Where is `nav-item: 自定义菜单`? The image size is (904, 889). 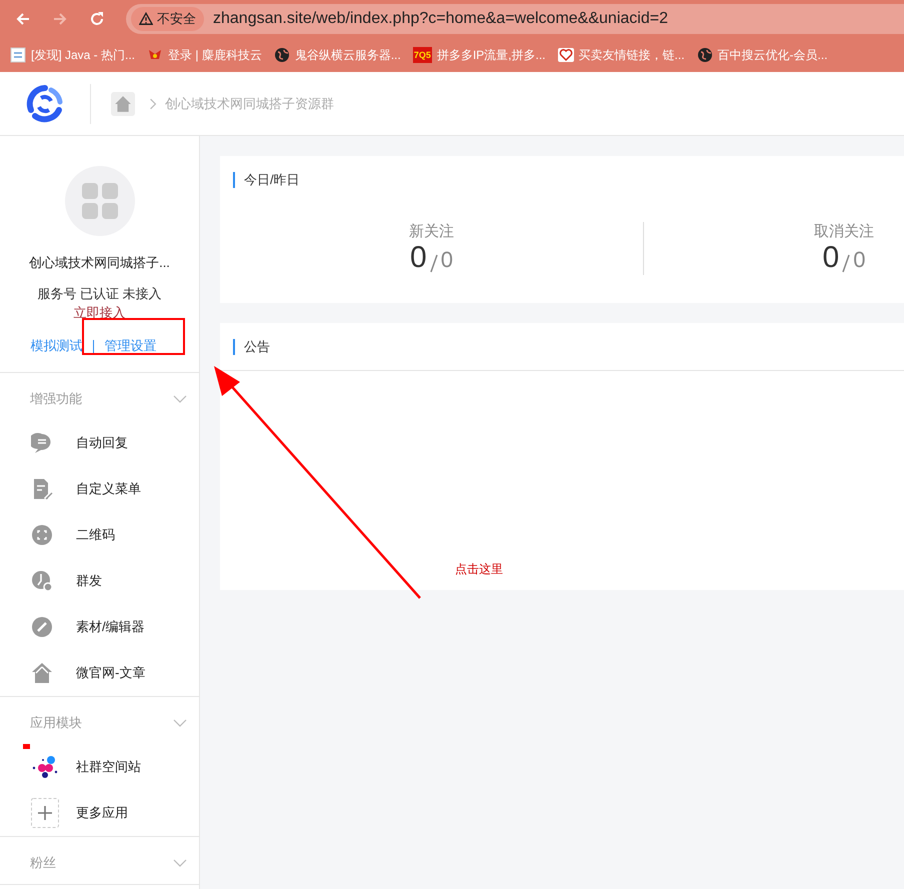 nav-item: 自定义菜单 is located at coordinates (99, 489).